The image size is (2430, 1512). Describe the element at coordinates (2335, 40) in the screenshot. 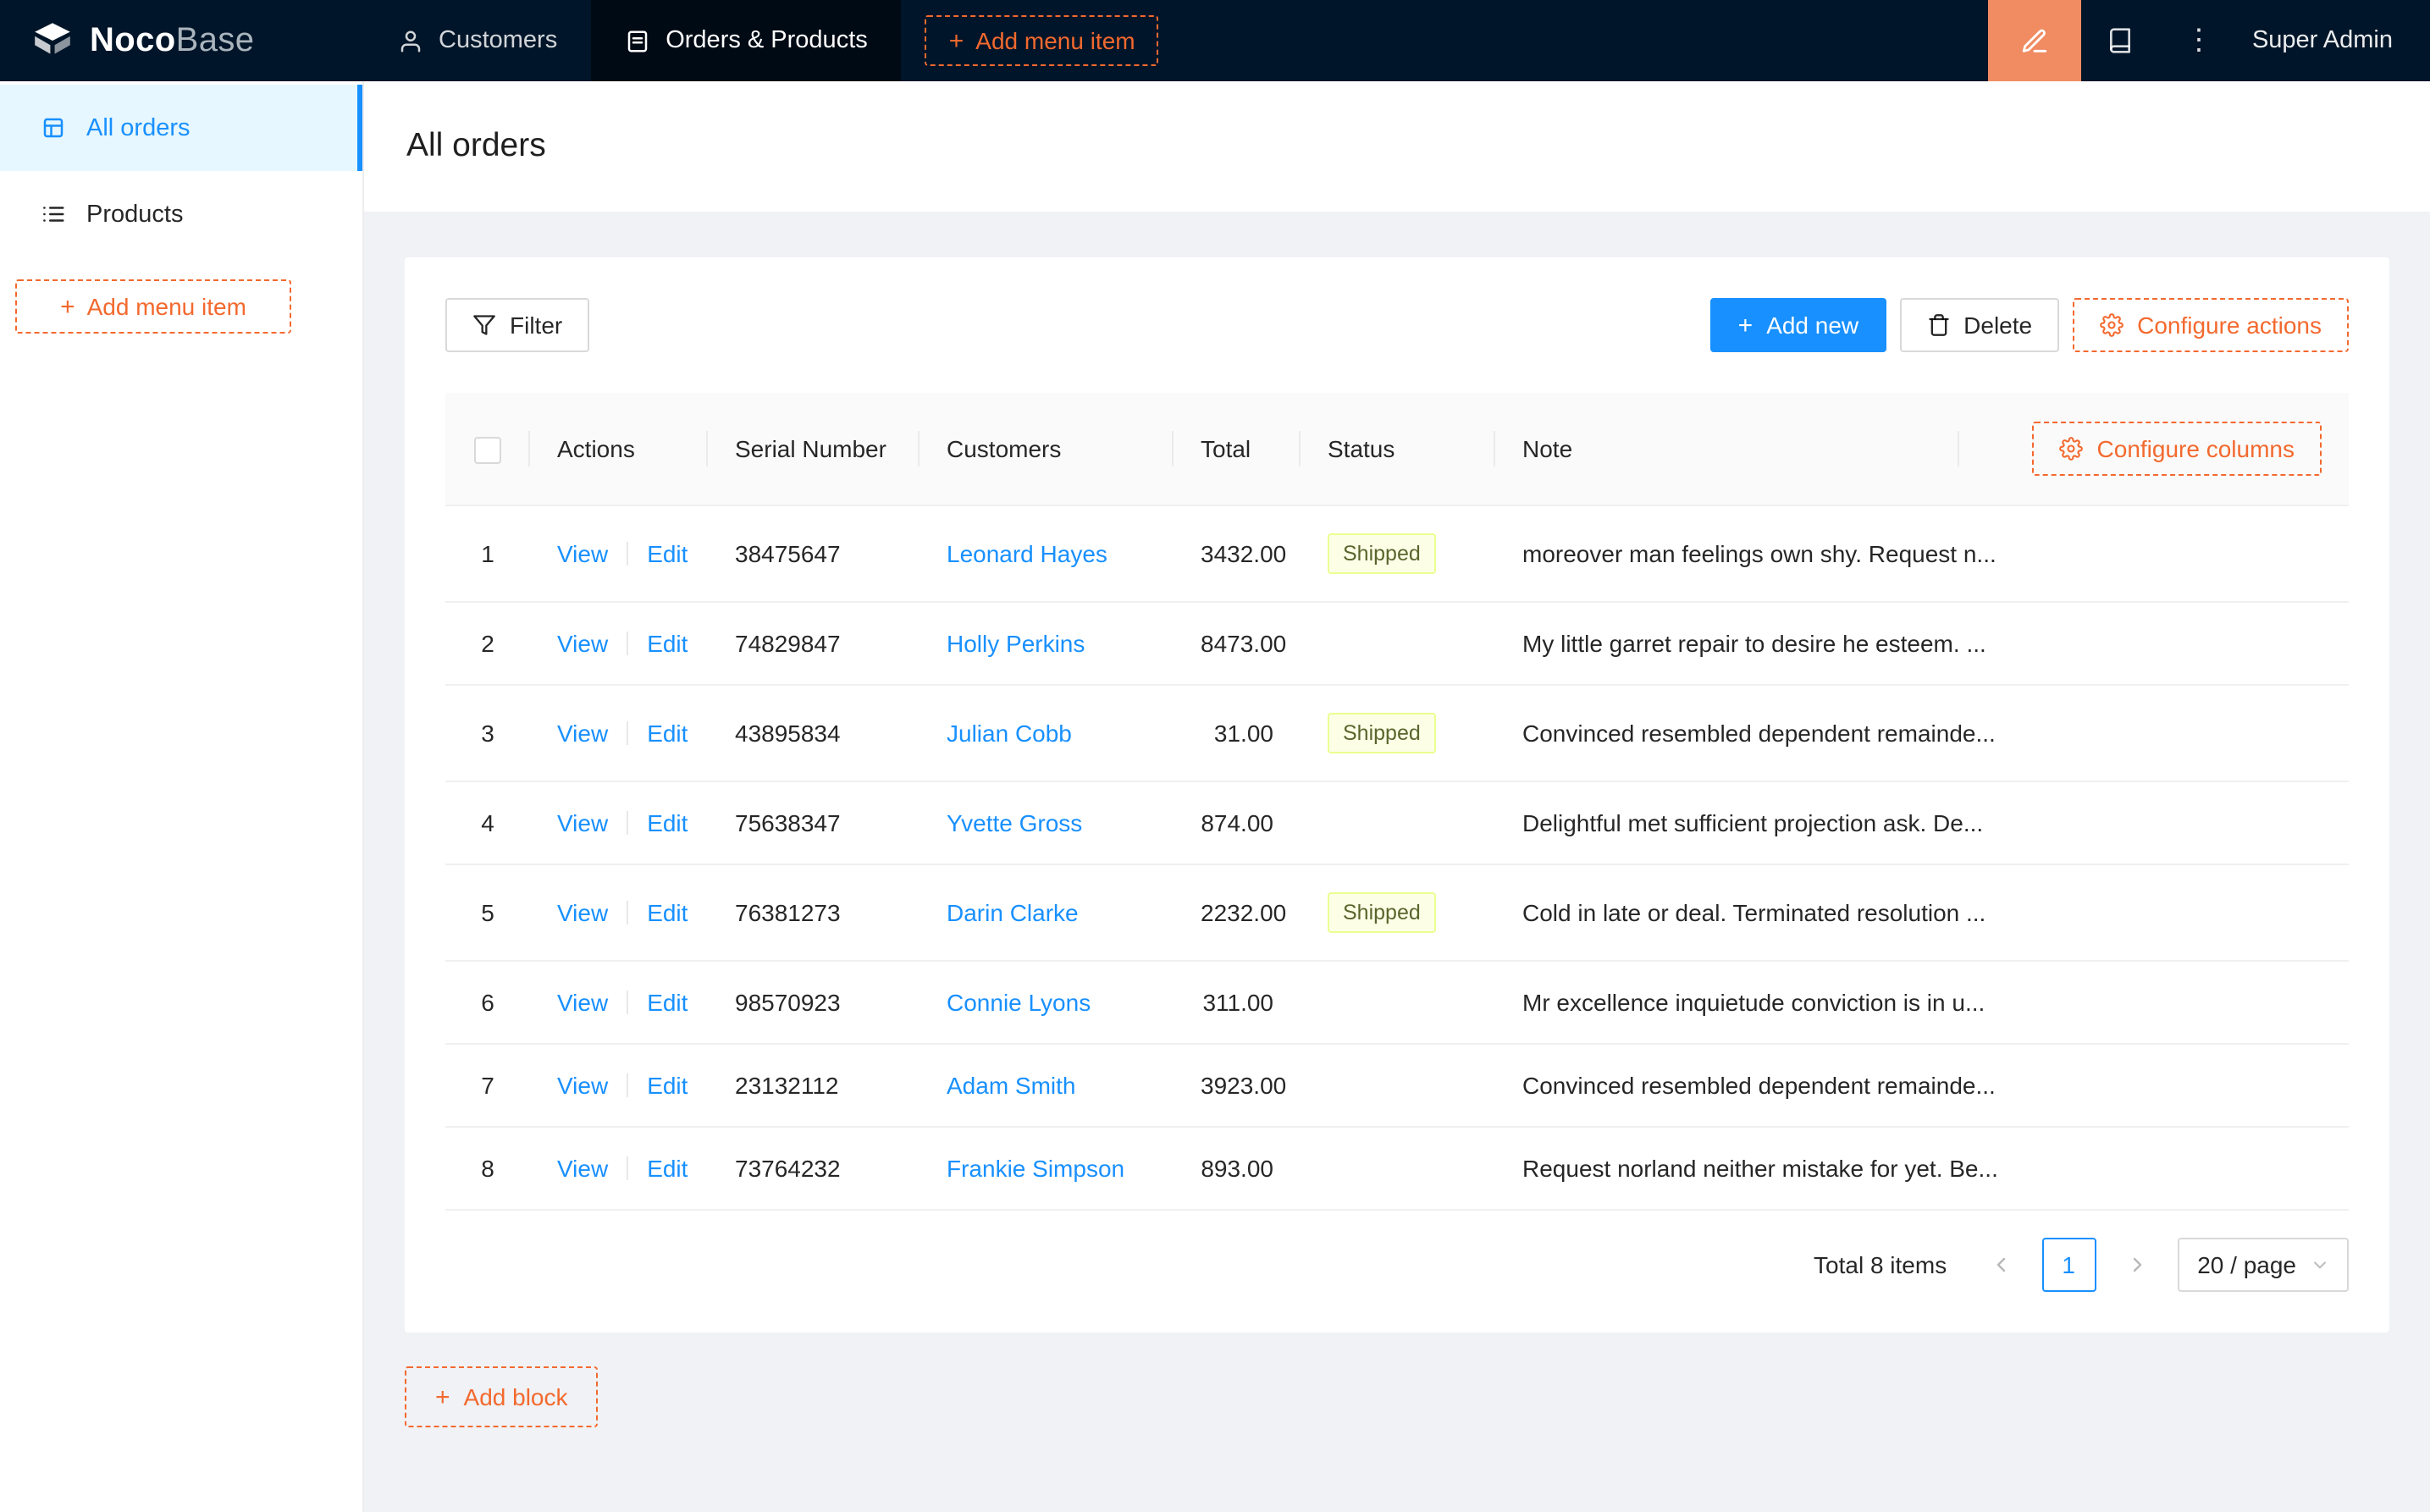

I see `user-menu: Super Admin` at that location.